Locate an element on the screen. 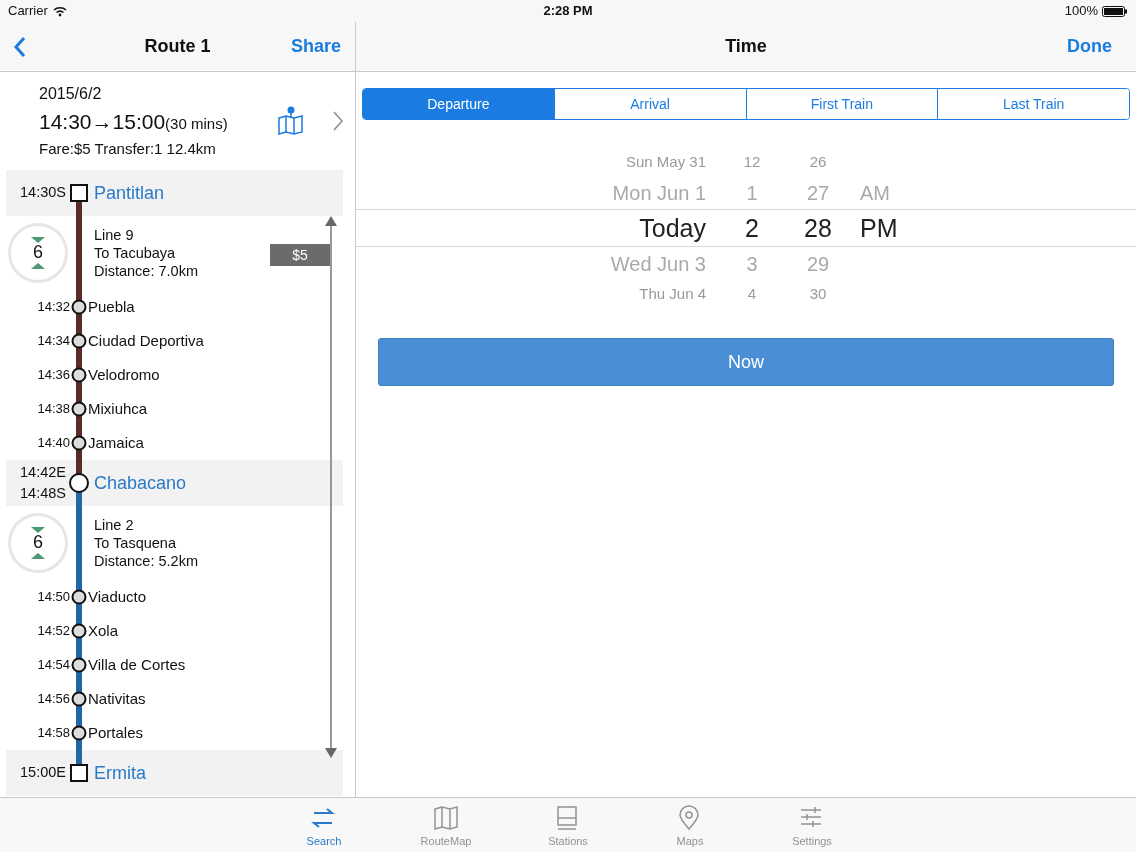 Image resolution: width=1136 pixels, height=852 pixels. stop-name: Viaducto is located at coordinates (117, 596).